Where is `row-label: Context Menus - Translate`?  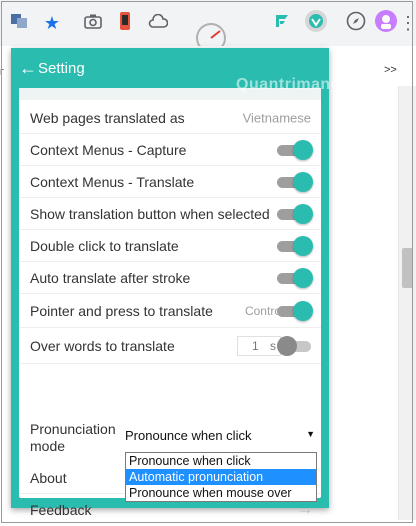
row-label: Context Menus - Translate is located at coordinates (112, 181).